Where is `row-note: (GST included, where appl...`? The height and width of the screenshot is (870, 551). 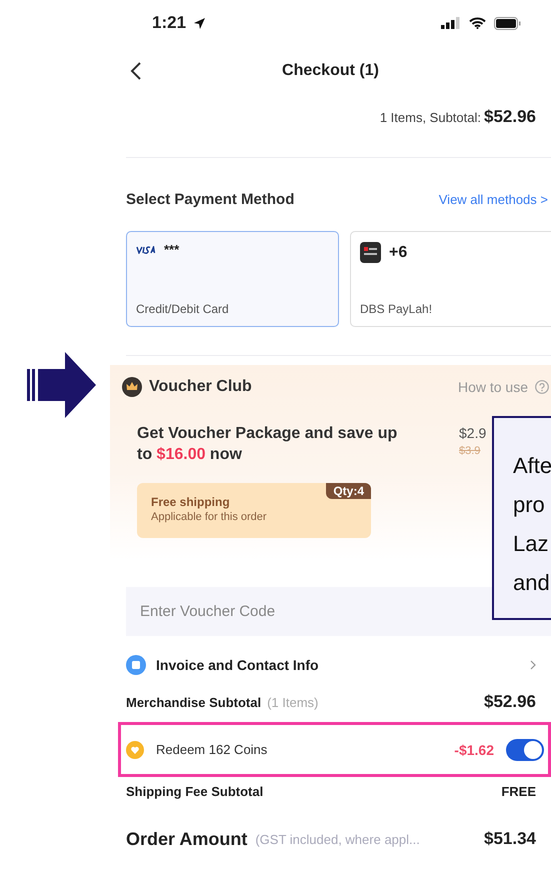 row-note: (GST included, where appl... is located at coordinates (337, 839).